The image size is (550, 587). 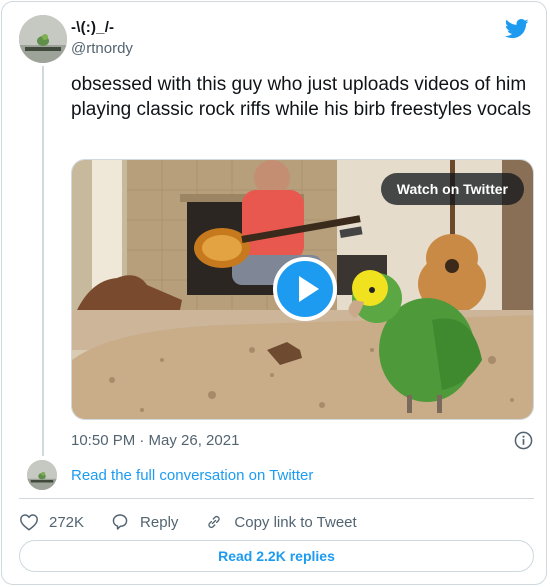 What do you see at coordinates (295, 522) in the screenshot?
I see `copy-link-label: Copy link to Tweet` at bounding box center [295, 522].